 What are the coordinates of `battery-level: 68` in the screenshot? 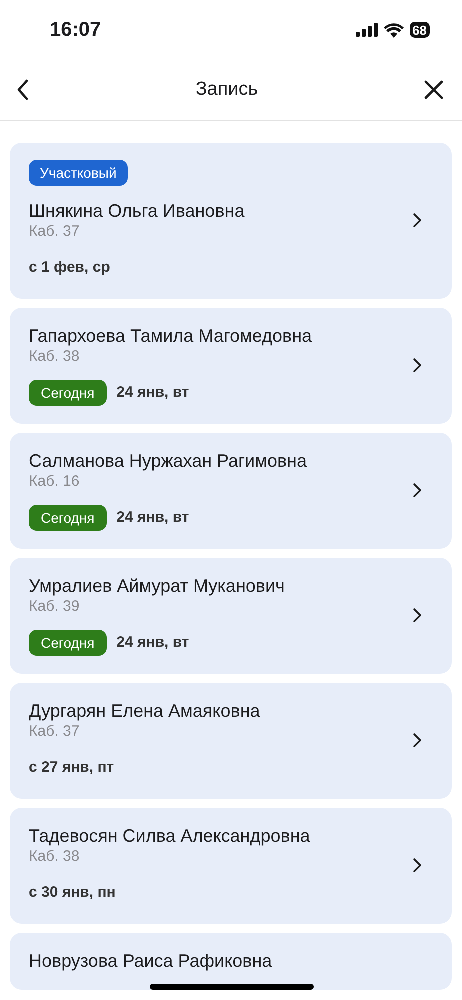 It's located at (419, 30).